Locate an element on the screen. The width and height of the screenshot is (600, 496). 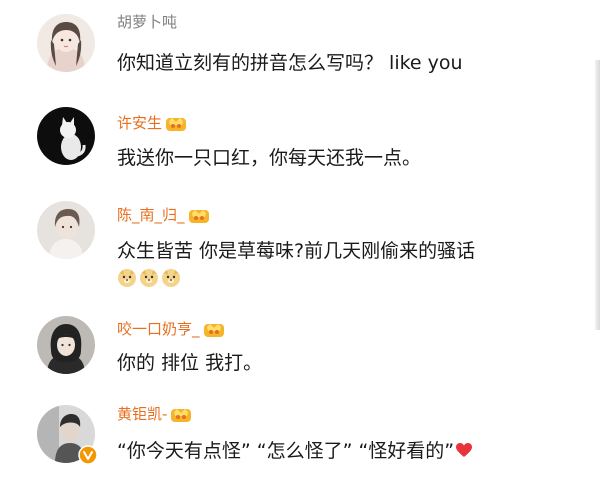
comment-body: “你今天有点怪” “怎么怪了” “怪好看的” is located at coordinates (295, 451).